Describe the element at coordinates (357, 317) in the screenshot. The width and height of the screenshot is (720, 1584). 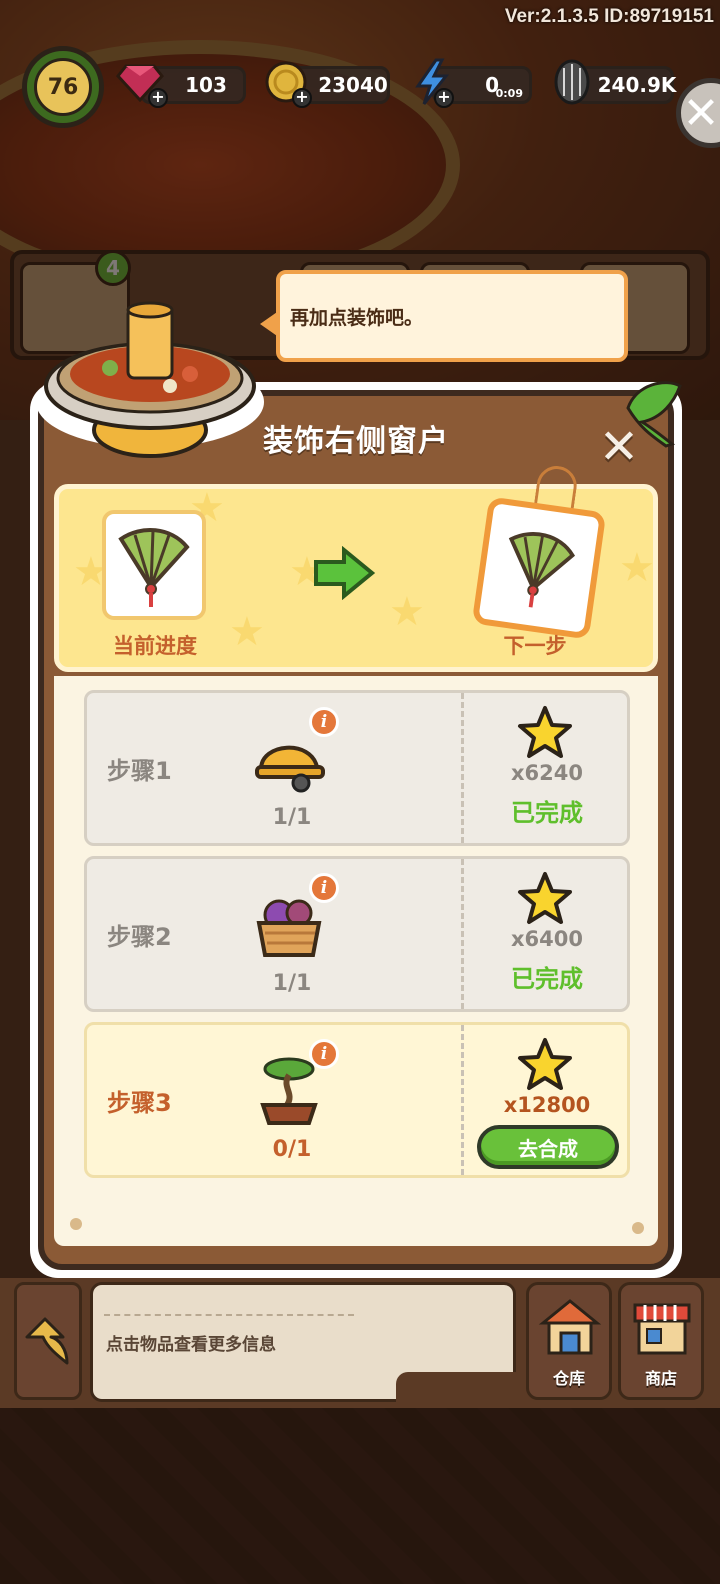
I see `speech-text: 再加点装饰吧。` at that location.